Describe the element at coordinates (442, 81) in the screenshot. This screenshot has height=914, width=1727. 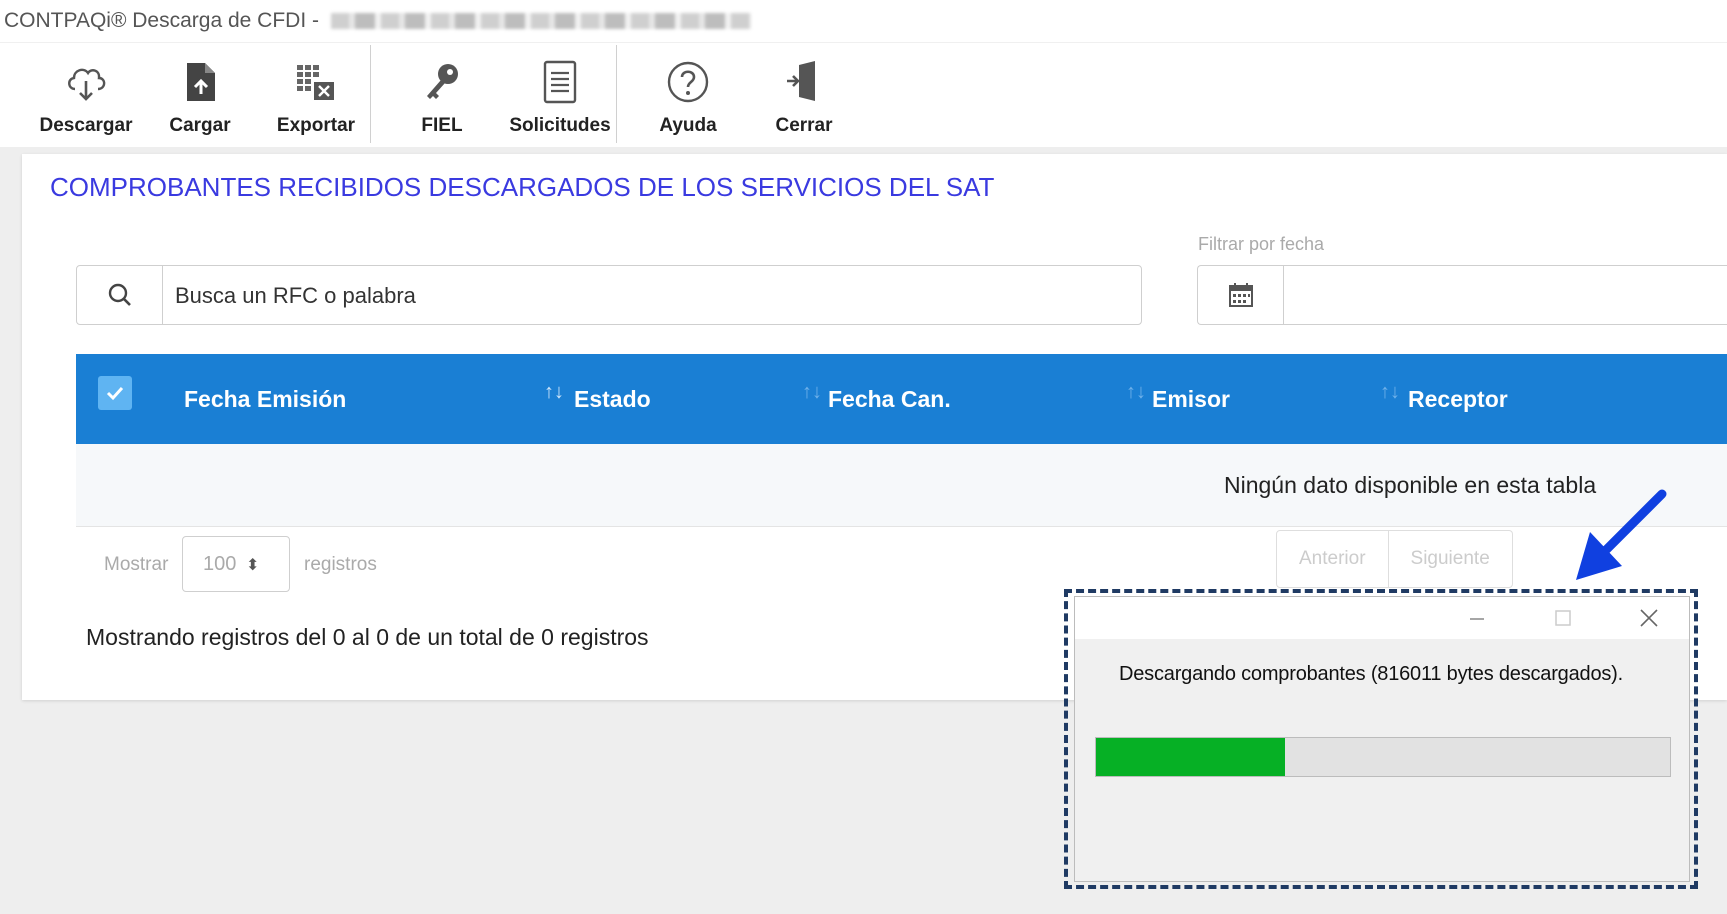
I see `key-icon` at that location.